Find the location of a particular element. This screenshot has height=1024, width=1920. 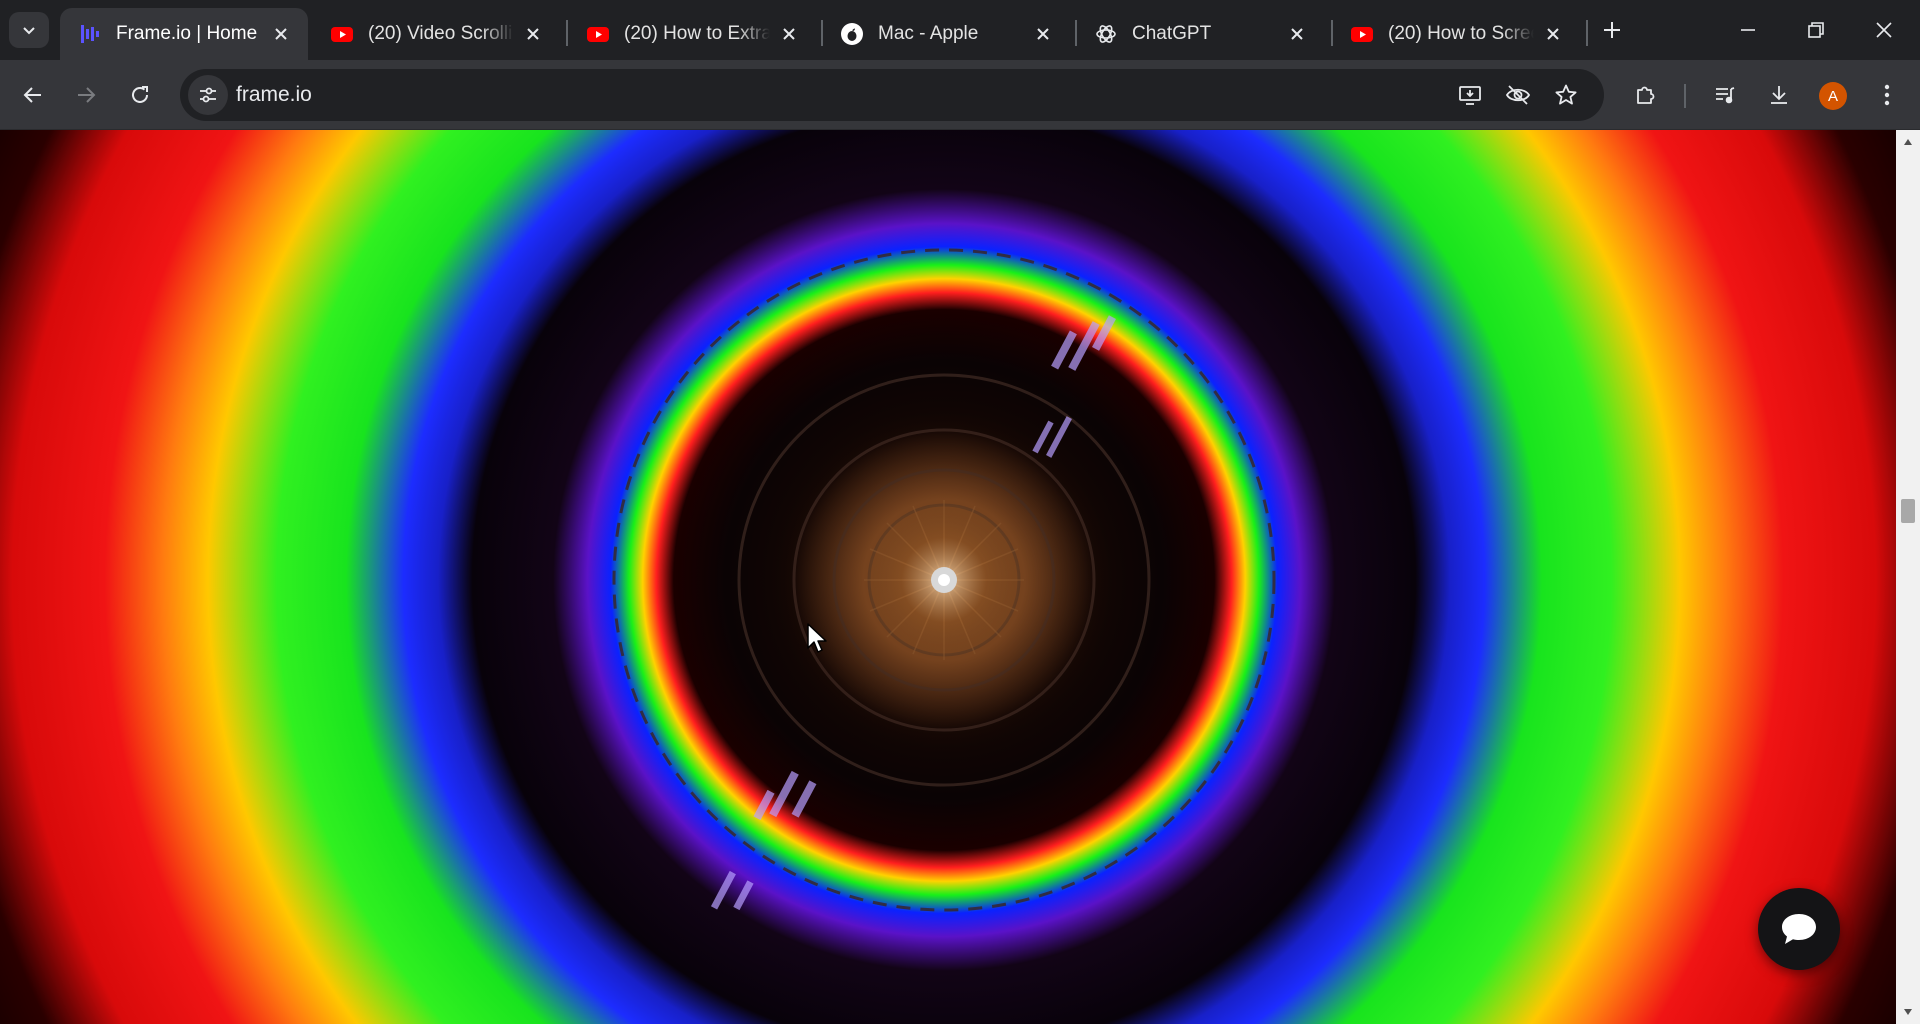

tab-mac-apple: Mac - Apple is located at coordinates (946, 34).